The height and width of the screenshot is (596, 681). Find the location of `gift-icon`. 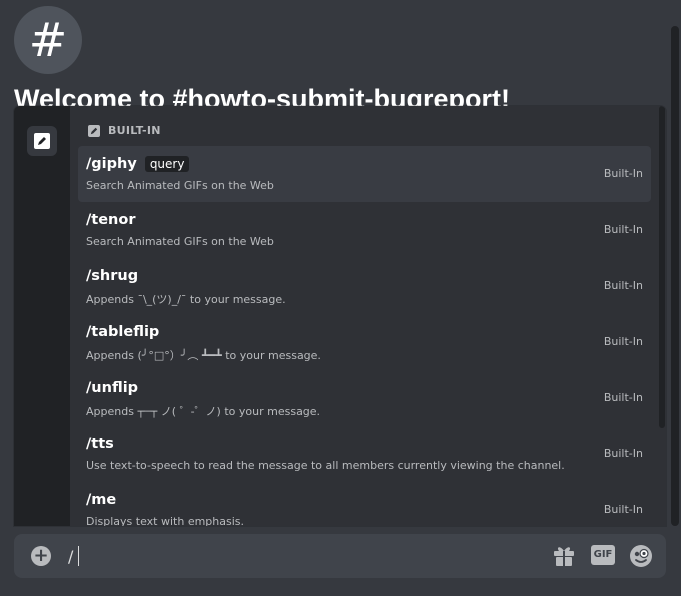

gift-icon is located at coordinates (564, 556).